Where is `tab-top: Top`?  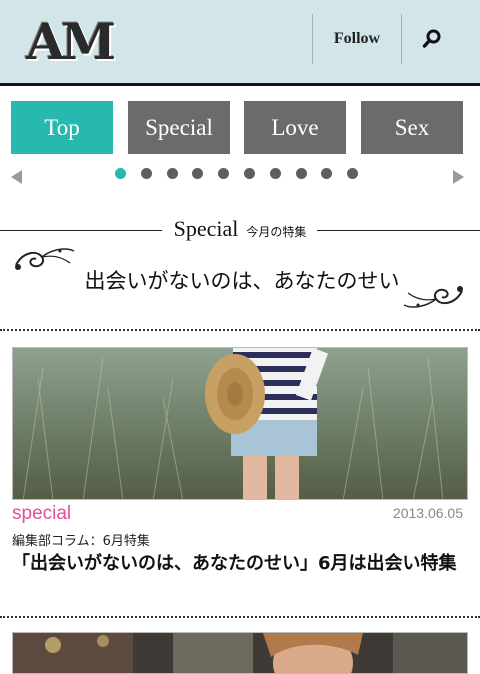
tab-top: Top is located at coordinates (62, 127).